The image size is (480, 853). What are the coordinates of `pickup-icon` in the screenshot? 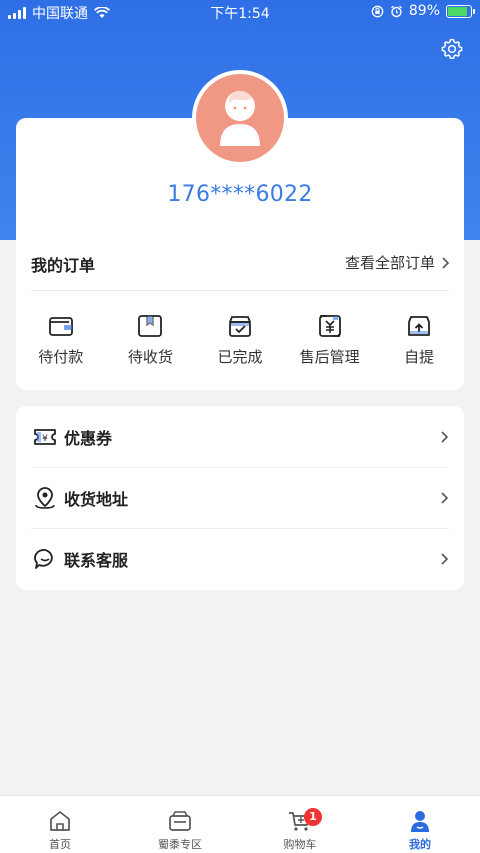 It's located at (419, 326).